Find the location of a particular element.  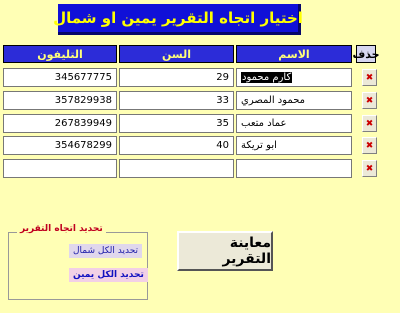

name-cell-selected-text: كارم محمود is located at coordinates (267, 77).